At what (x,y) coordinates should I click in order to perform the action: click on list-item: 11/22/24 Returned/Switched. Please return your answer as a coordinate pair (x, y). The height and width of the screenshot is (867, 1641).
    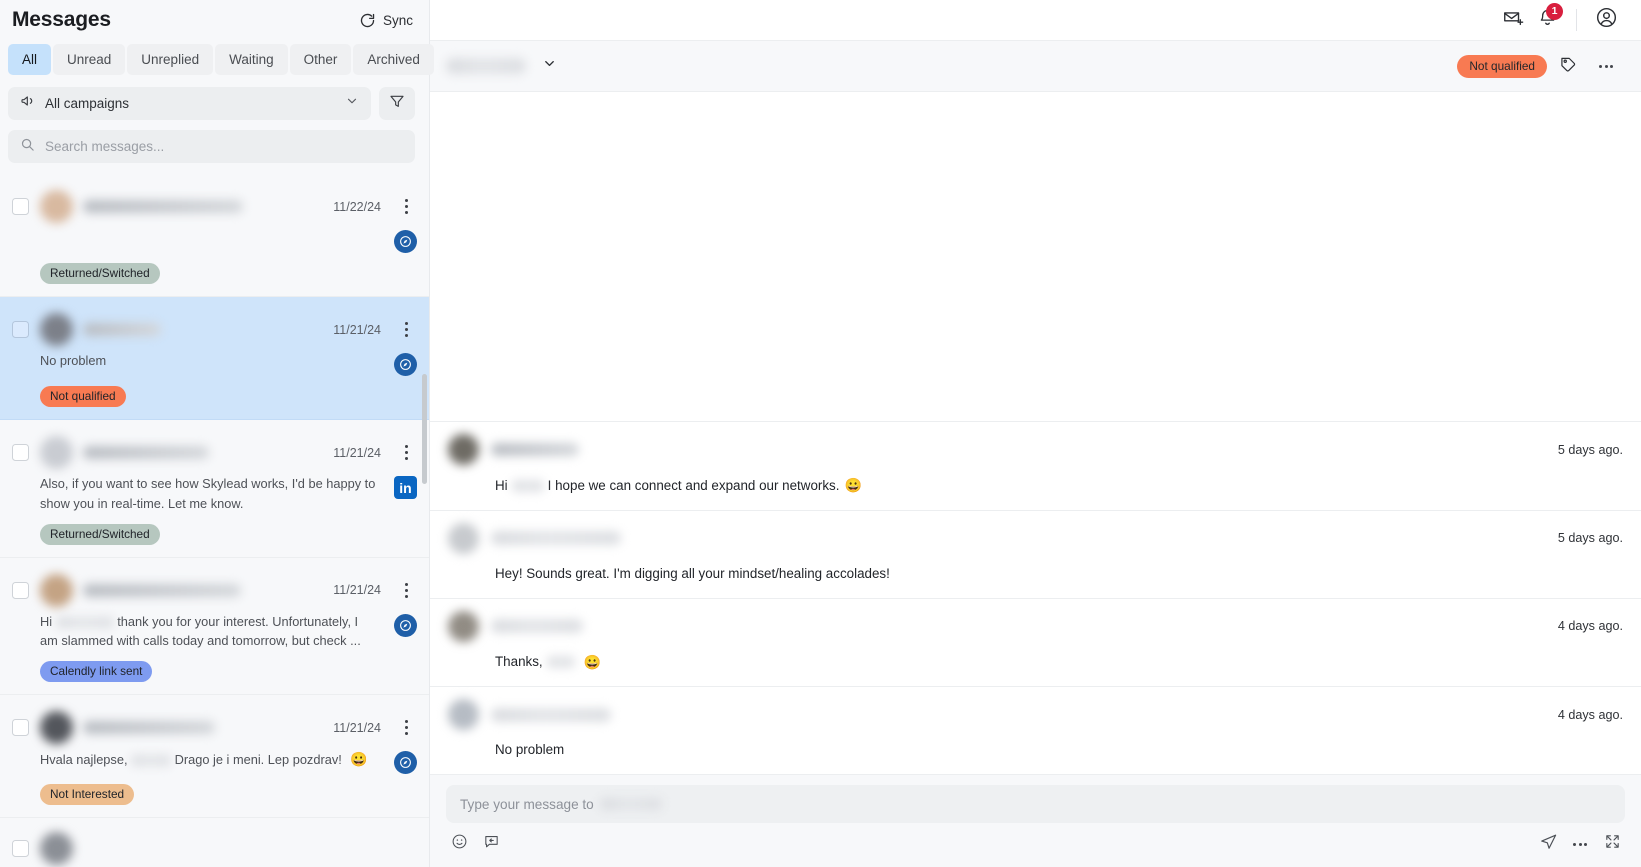
    Looking at the image, I should click on (214, 235).